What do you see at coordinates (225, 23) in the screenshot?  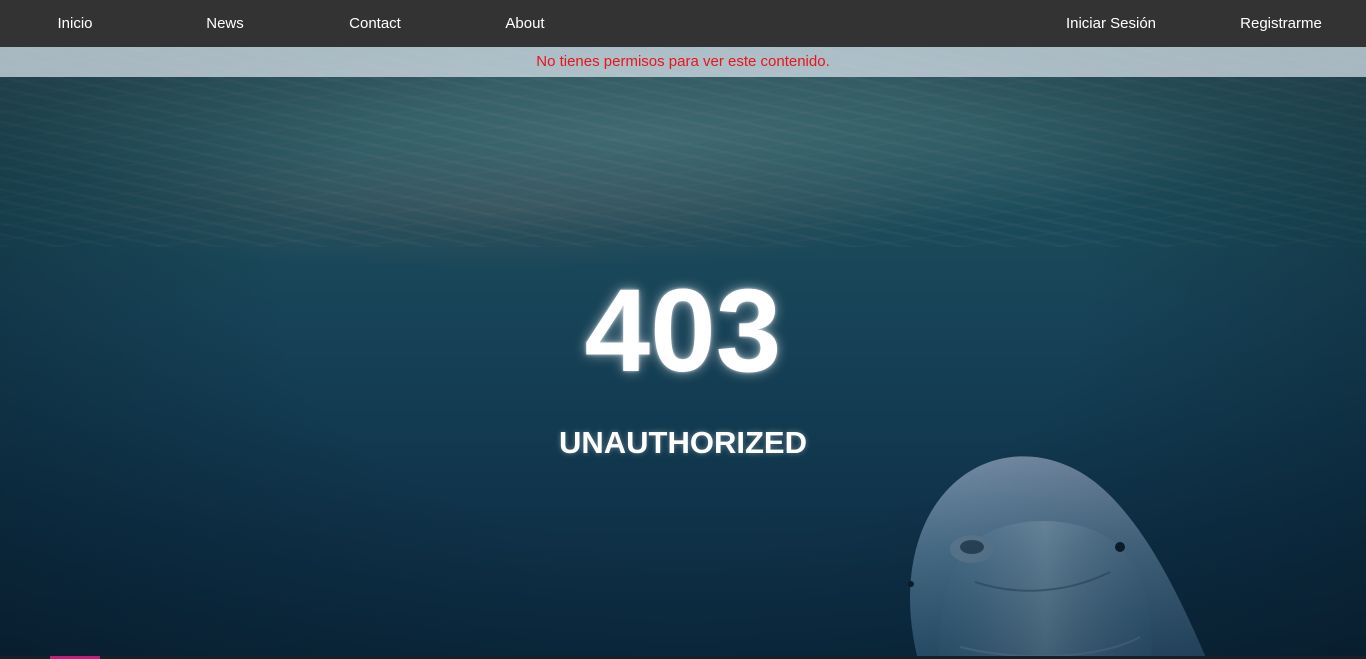 I see `nav-link-news: News` at bounding box center [225, 23].